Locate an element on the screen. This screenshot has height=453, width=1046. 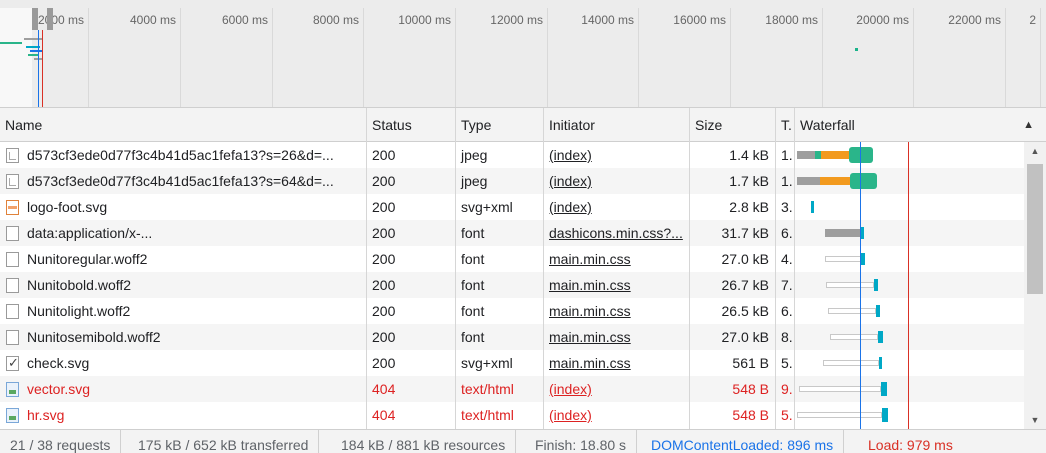
column-header-initiator: Initiator is located at coordinates (617, 125).